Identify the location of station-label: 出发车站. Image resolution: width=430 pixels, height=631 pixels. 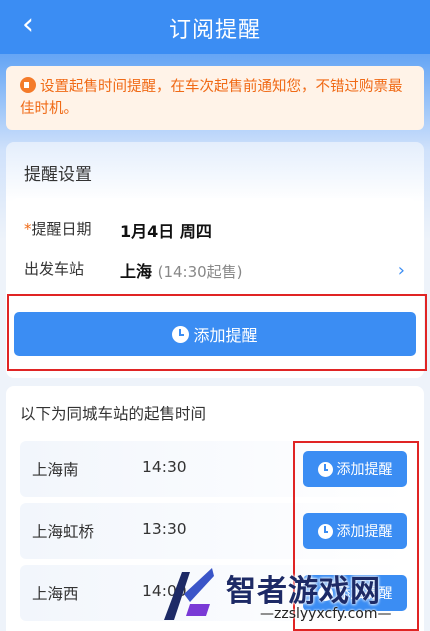
(54, 269).